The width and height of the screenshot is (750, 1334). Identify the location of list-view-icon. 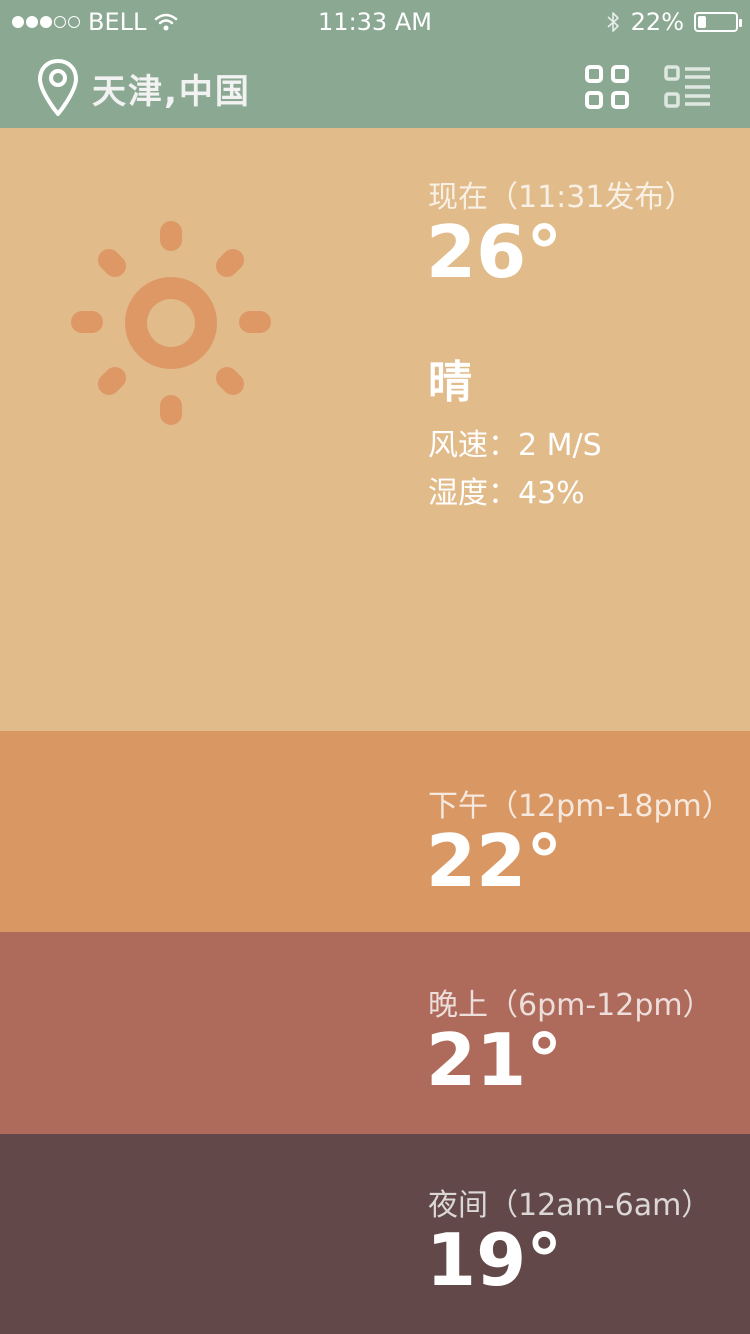
(688, 87).